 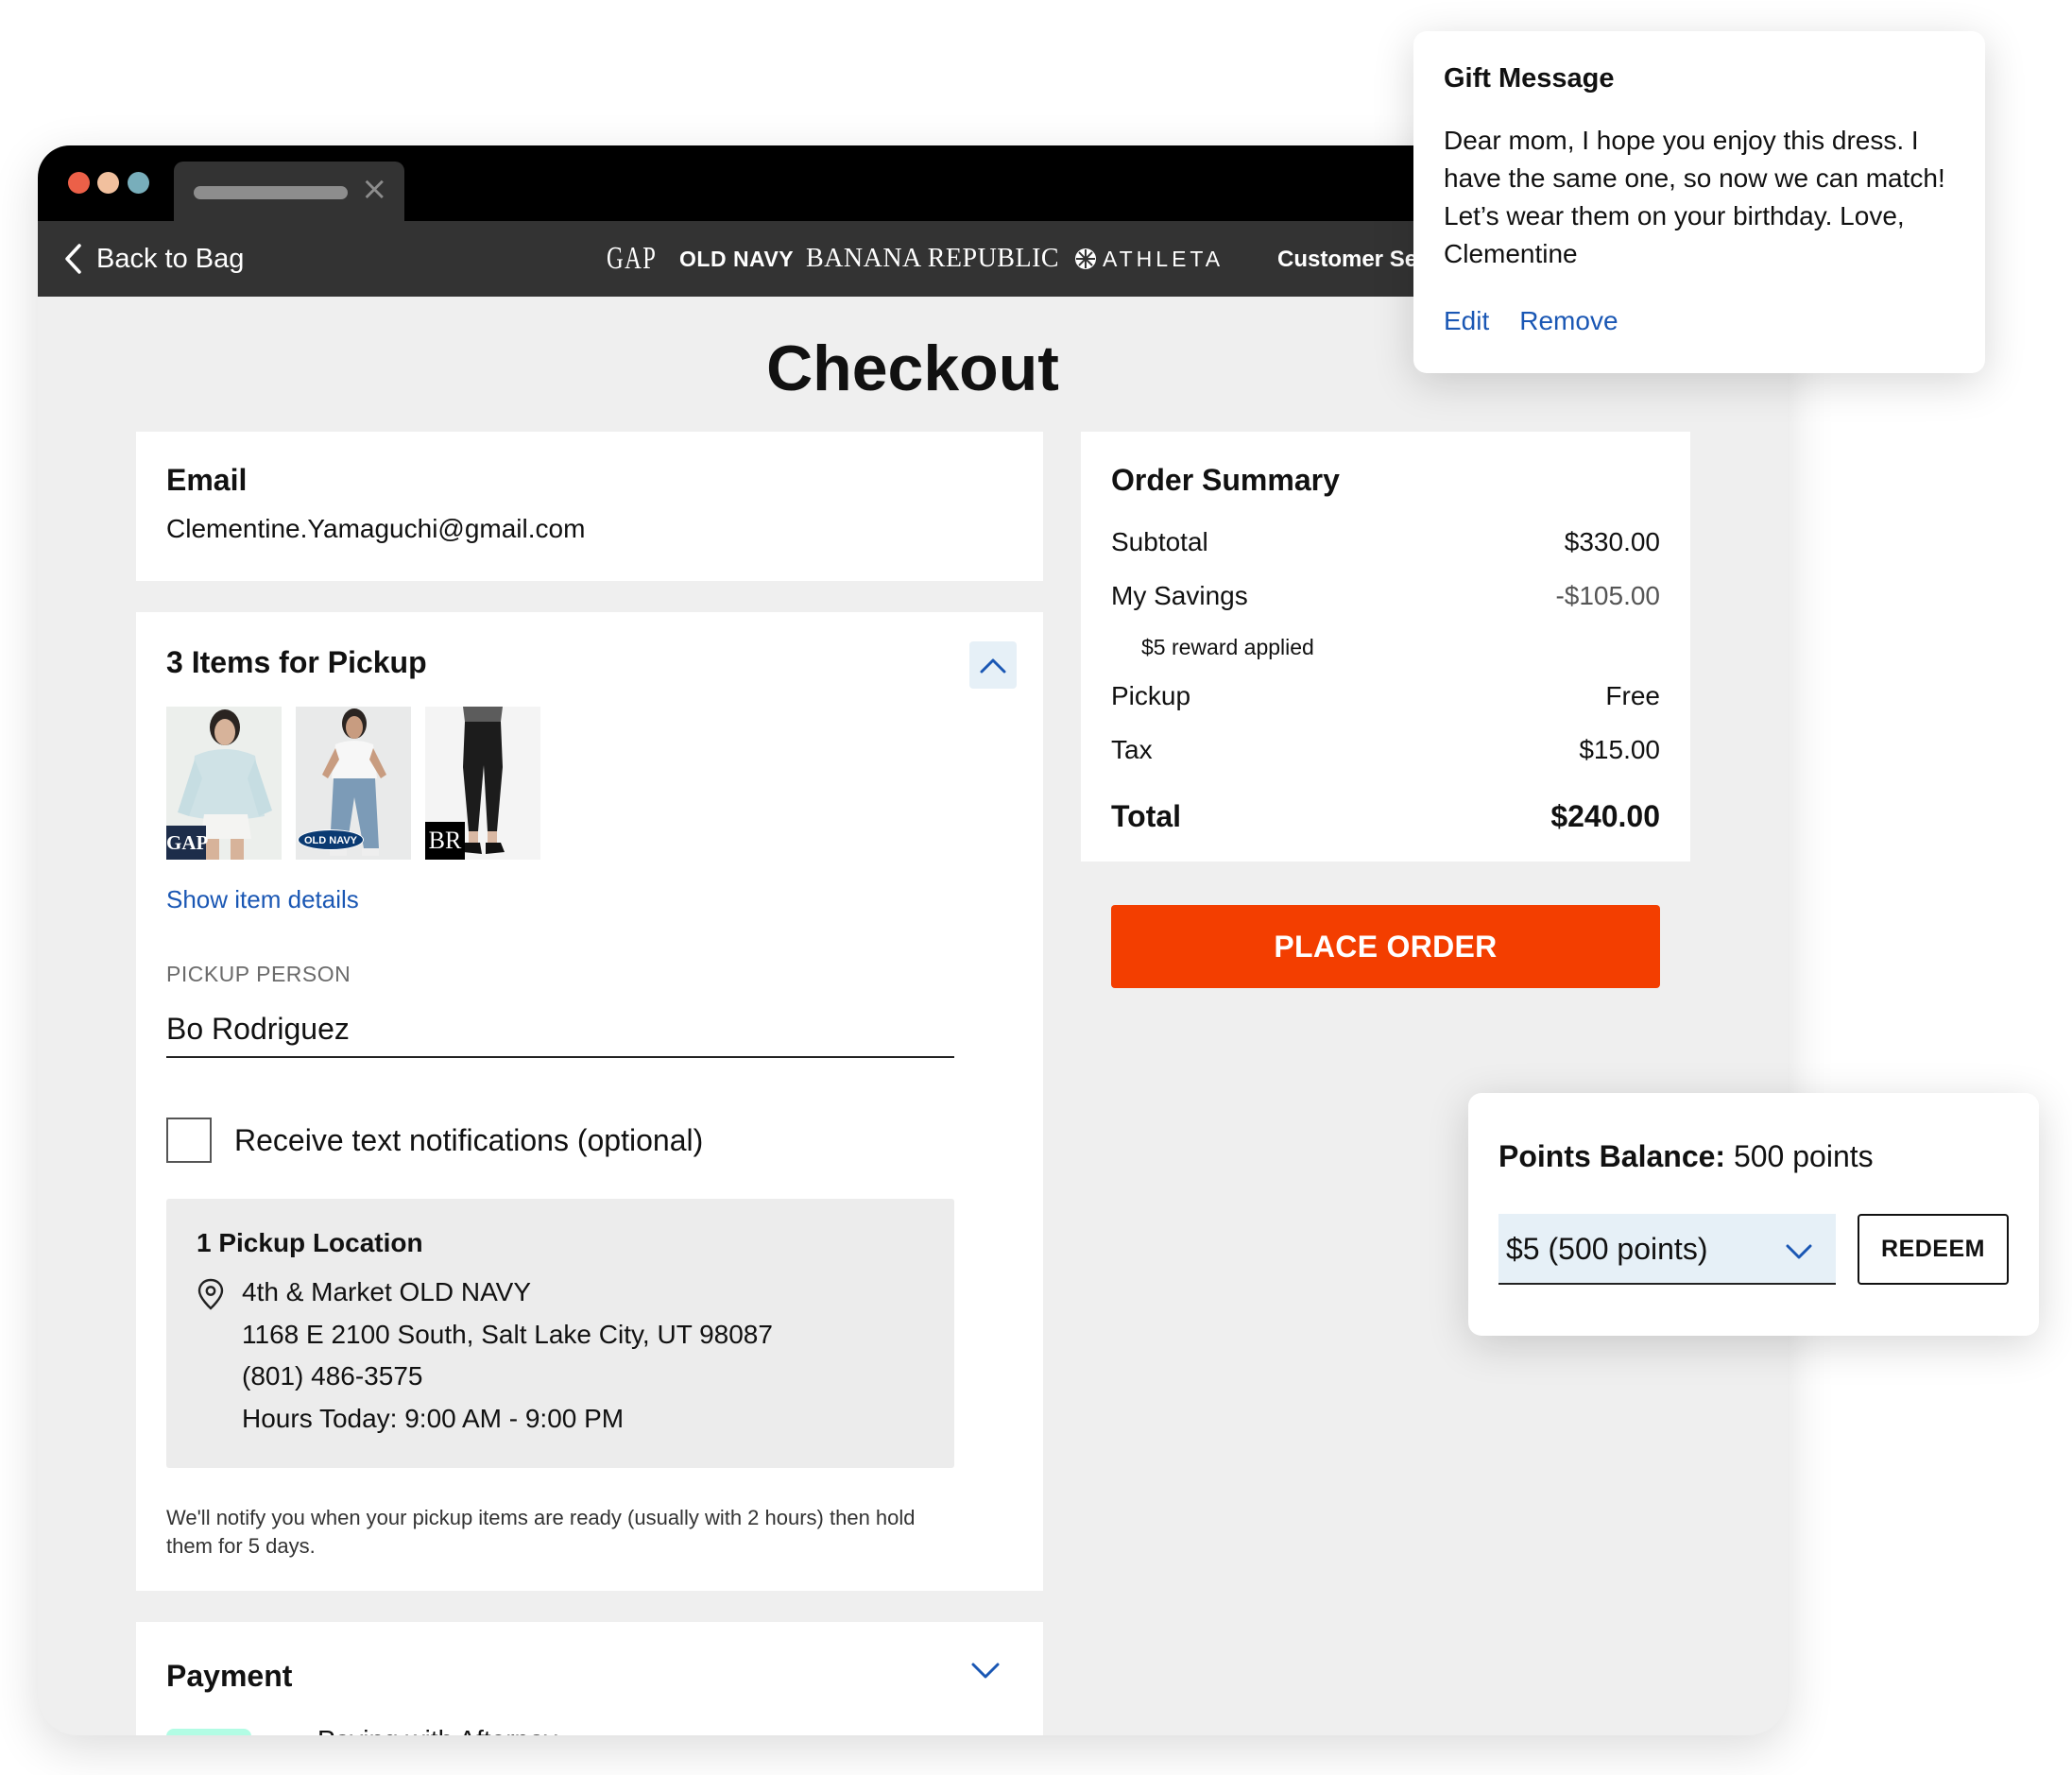 What do you see at coordinates (1466, 321) in the screenshot?
I see `gift-edit-link: Edit` at bounding box center [1466, 321].